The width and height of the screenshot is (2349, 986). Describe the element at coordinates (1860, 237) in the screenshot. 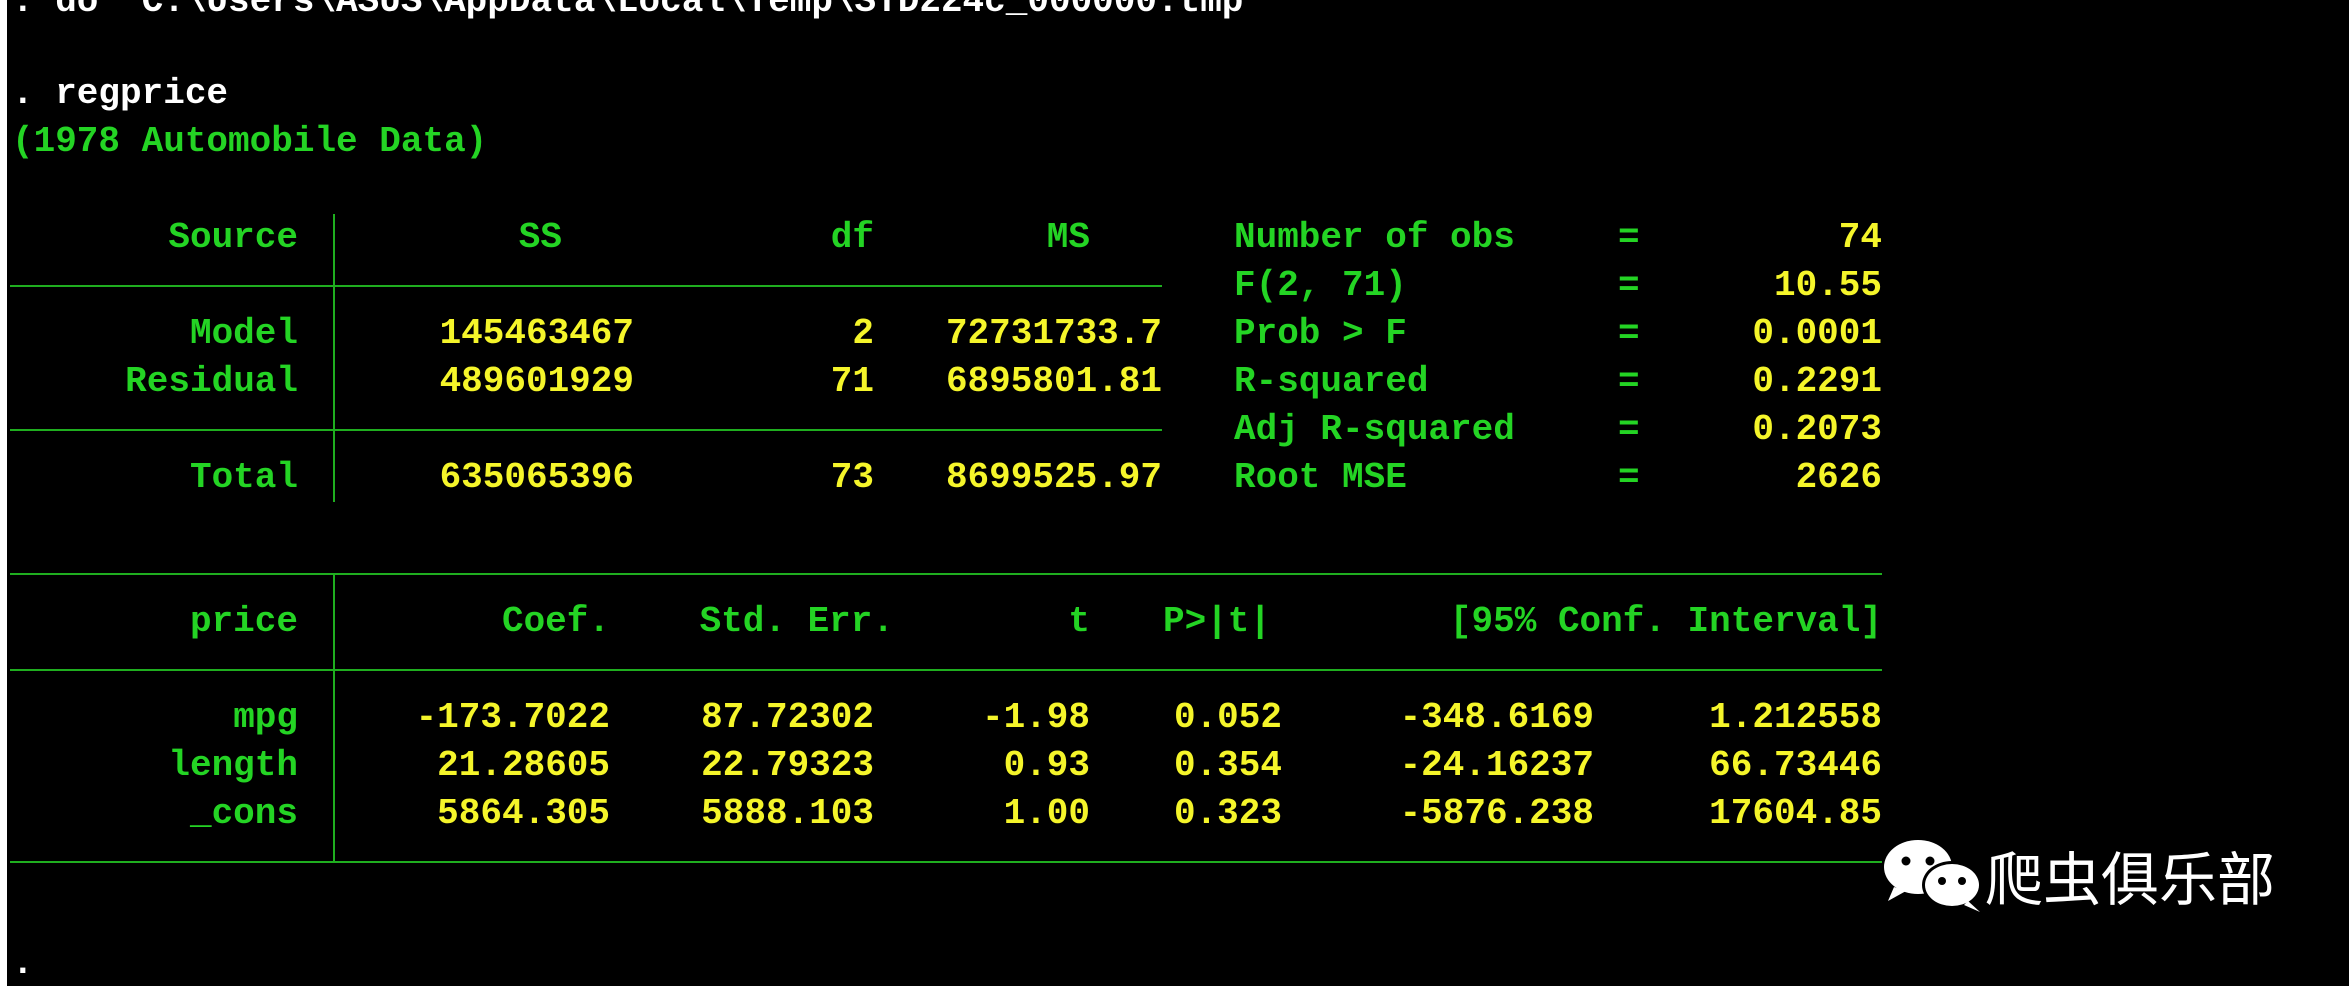

I see `stat-value: 74` at that location.